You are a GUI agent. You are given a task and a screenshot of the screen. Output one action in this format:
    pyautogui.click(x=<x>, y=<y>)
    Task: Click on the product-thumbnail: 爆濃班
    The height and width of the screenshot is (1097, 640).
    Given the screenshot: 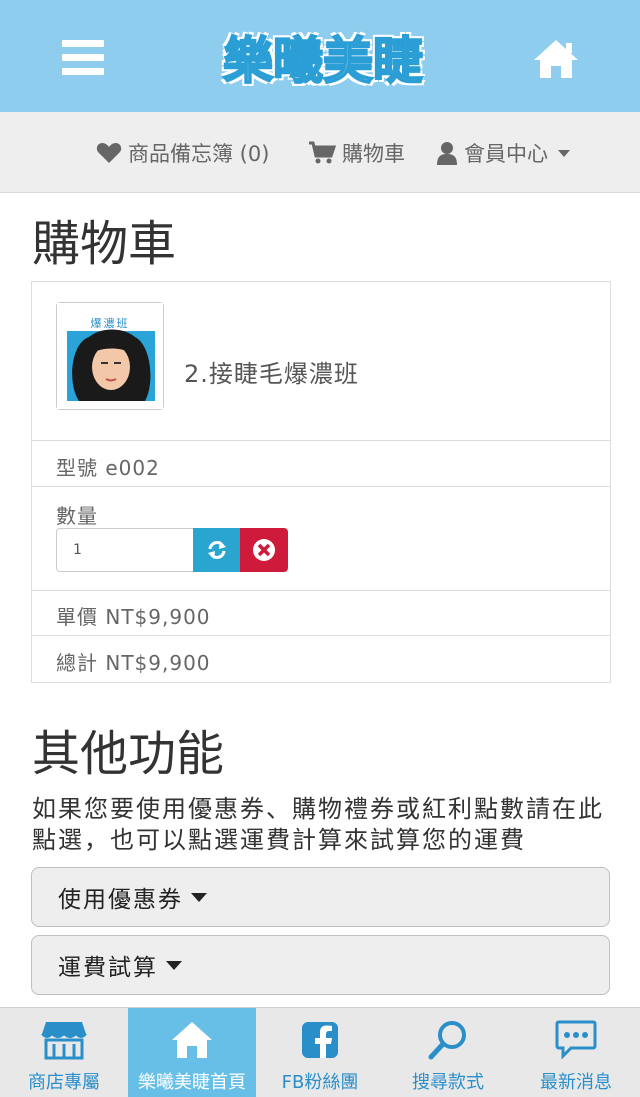 What is the action you would take?
    pyautogui.click(x=110, y=356)
    